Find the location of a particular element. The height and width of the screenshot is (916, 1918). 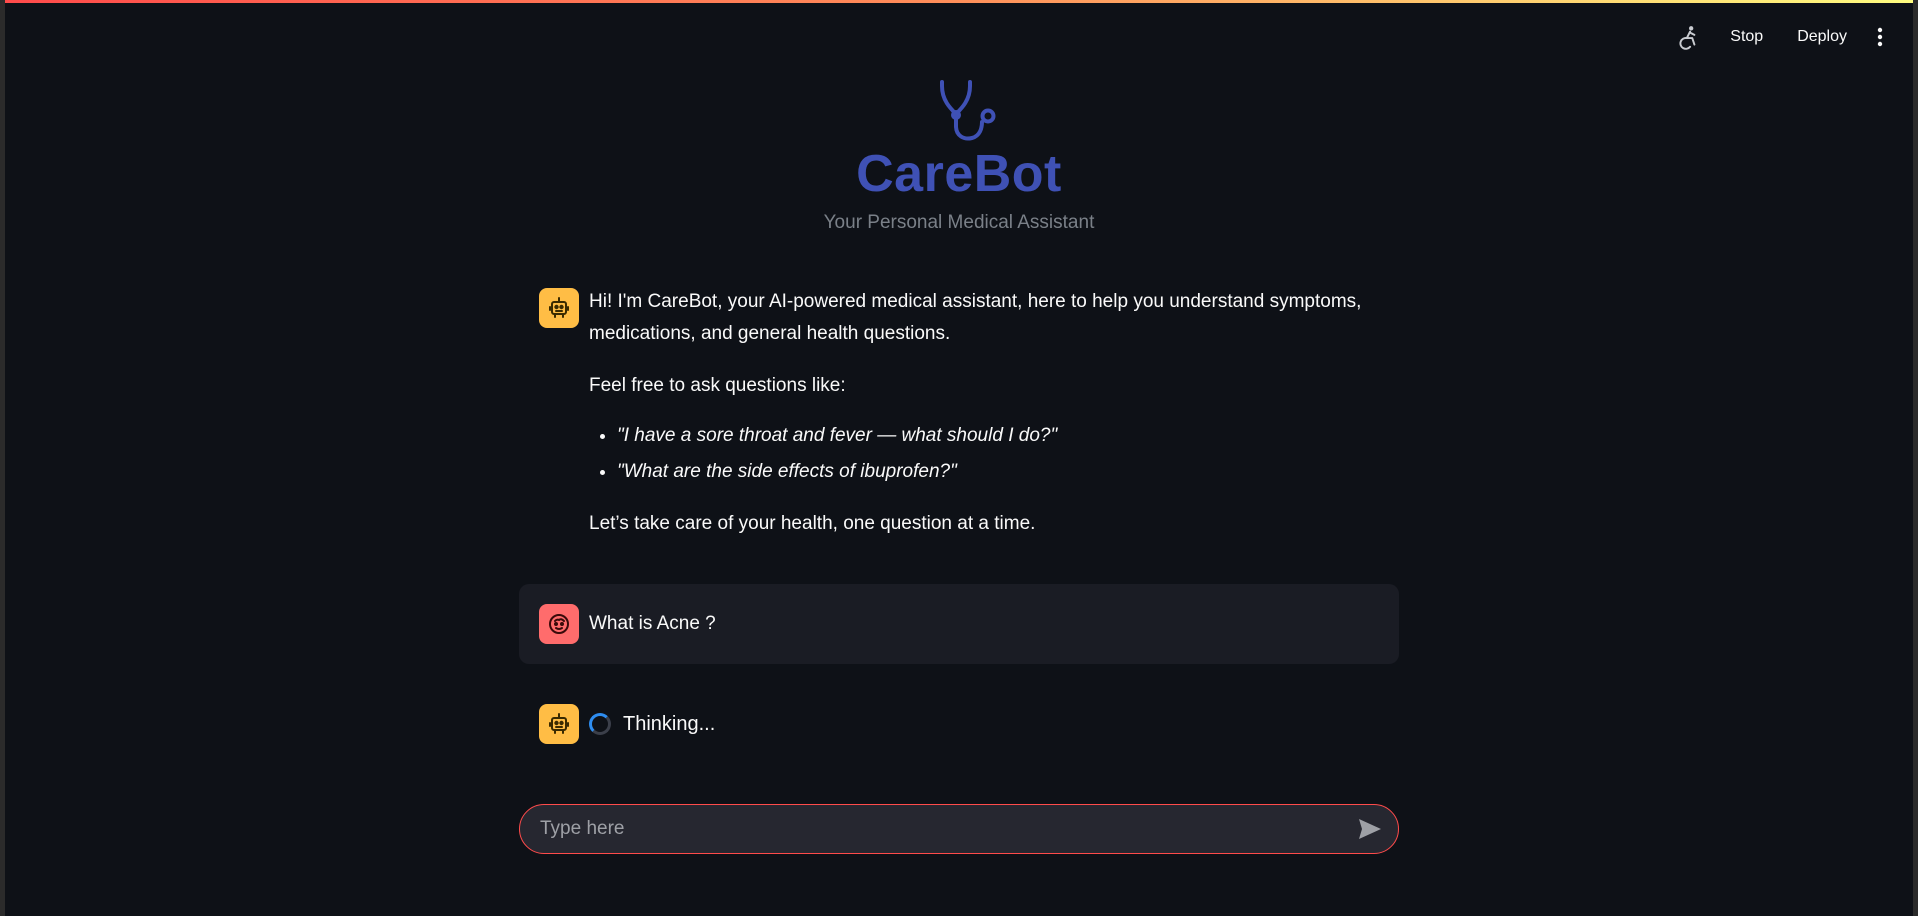

user-avatar is located at coordinates (559, 624).